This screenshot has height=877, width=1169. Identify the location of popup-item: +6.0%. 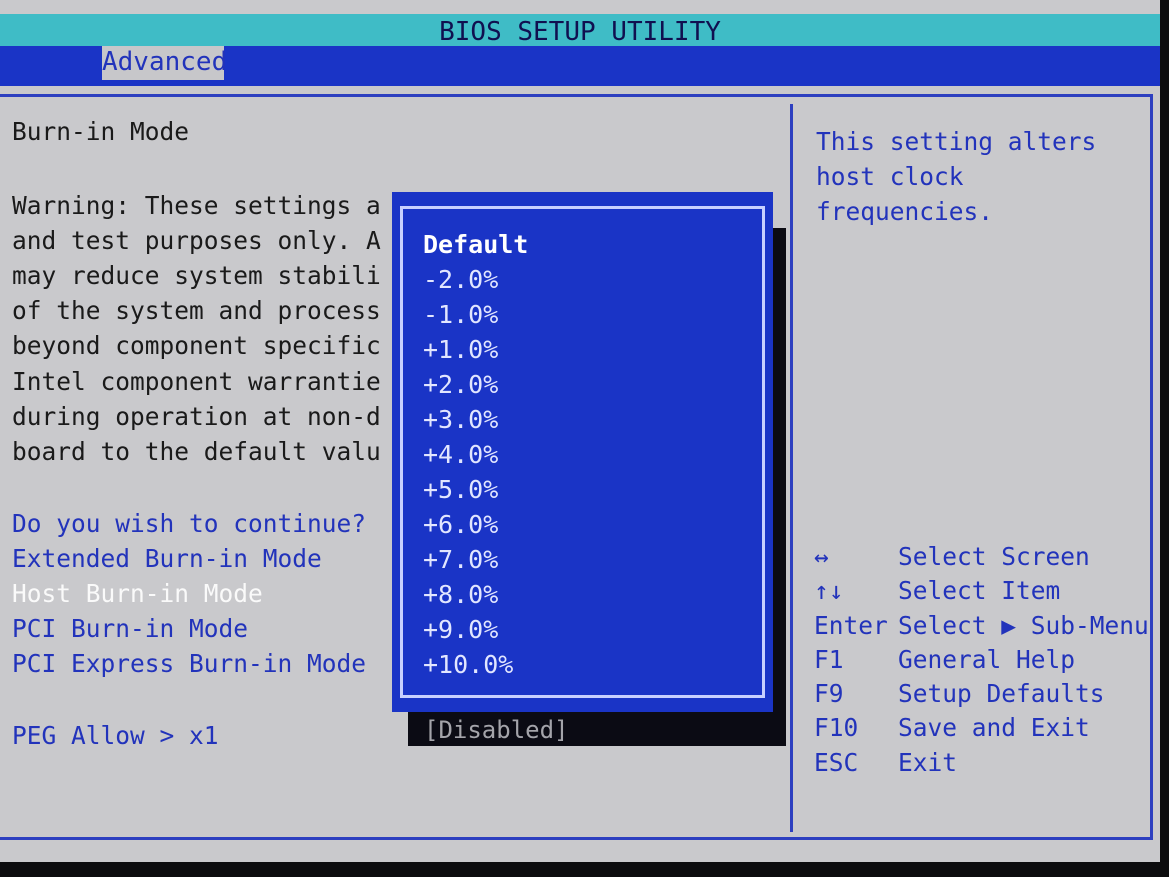
(475, 524).